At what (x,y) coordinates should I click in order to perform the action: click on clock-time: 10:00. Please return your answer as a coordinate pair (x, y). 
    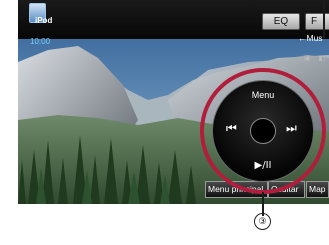
    Looking at the image, I should click on (40, 41).